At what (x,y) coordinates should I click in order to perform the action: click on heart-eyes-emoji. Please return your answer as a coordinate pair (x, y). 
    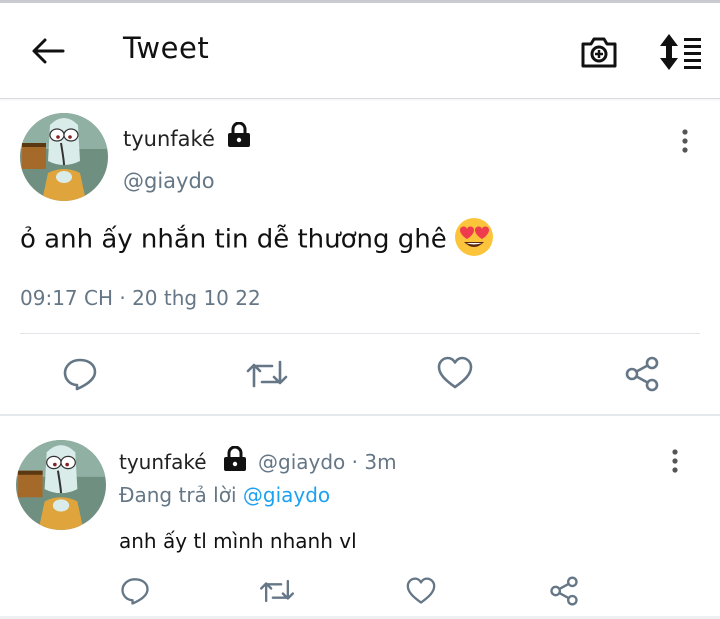
    Looking at the image, I should click on (473, 237).